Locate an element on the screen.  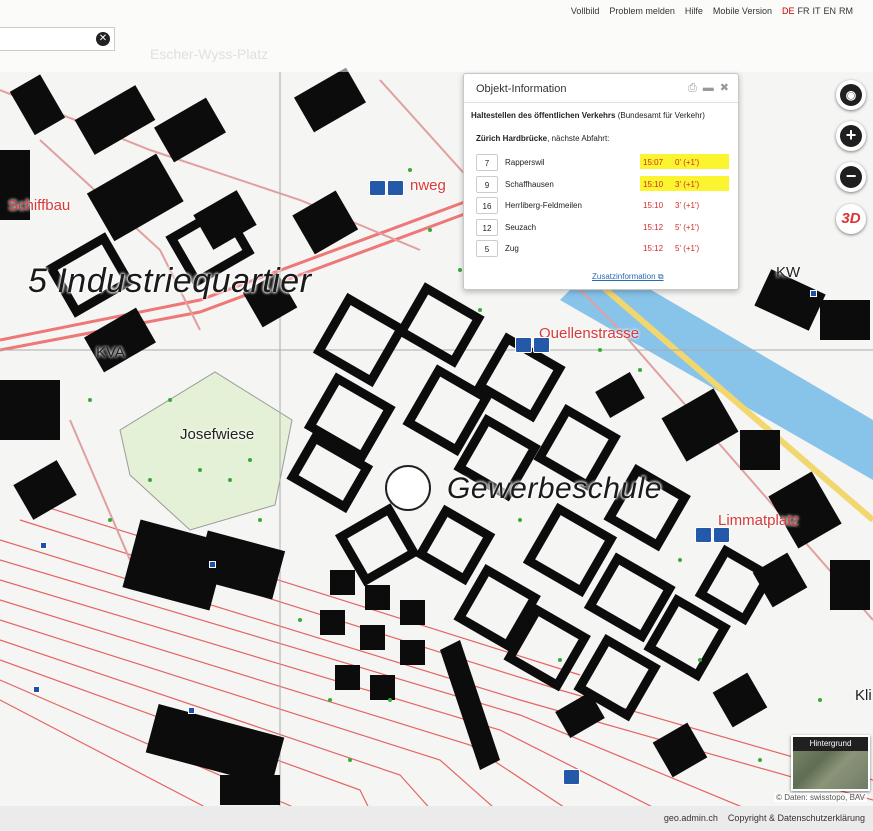
mobile-version-link: Mobile Version is located at coordinates (742, 11).